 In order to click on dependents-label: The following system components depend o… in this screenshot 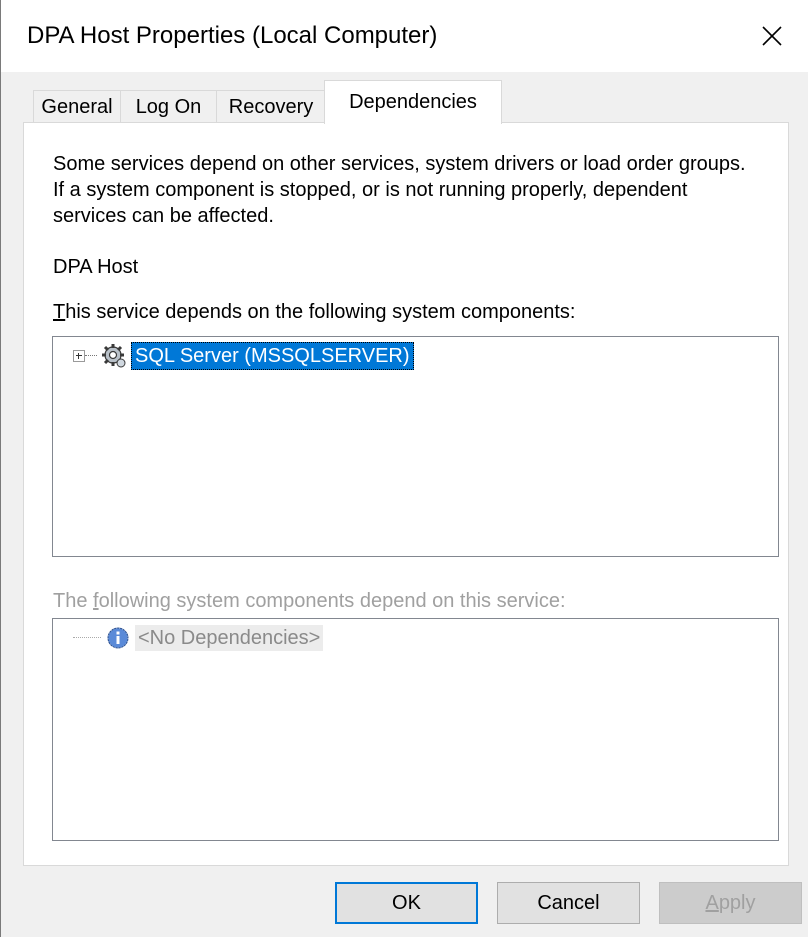, I will do `click(309, 601)`.